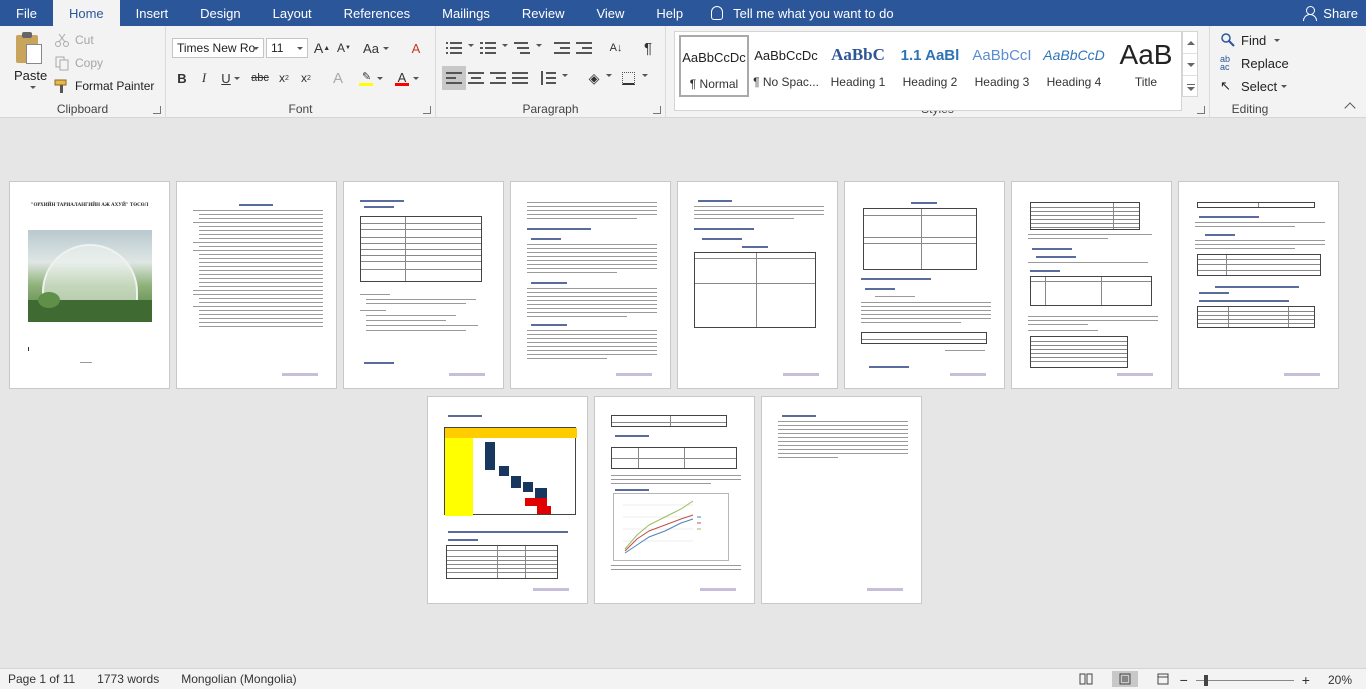 This screenshot has width=1366, height=689. I want to click on read-mode-button, so click(1086, 679).